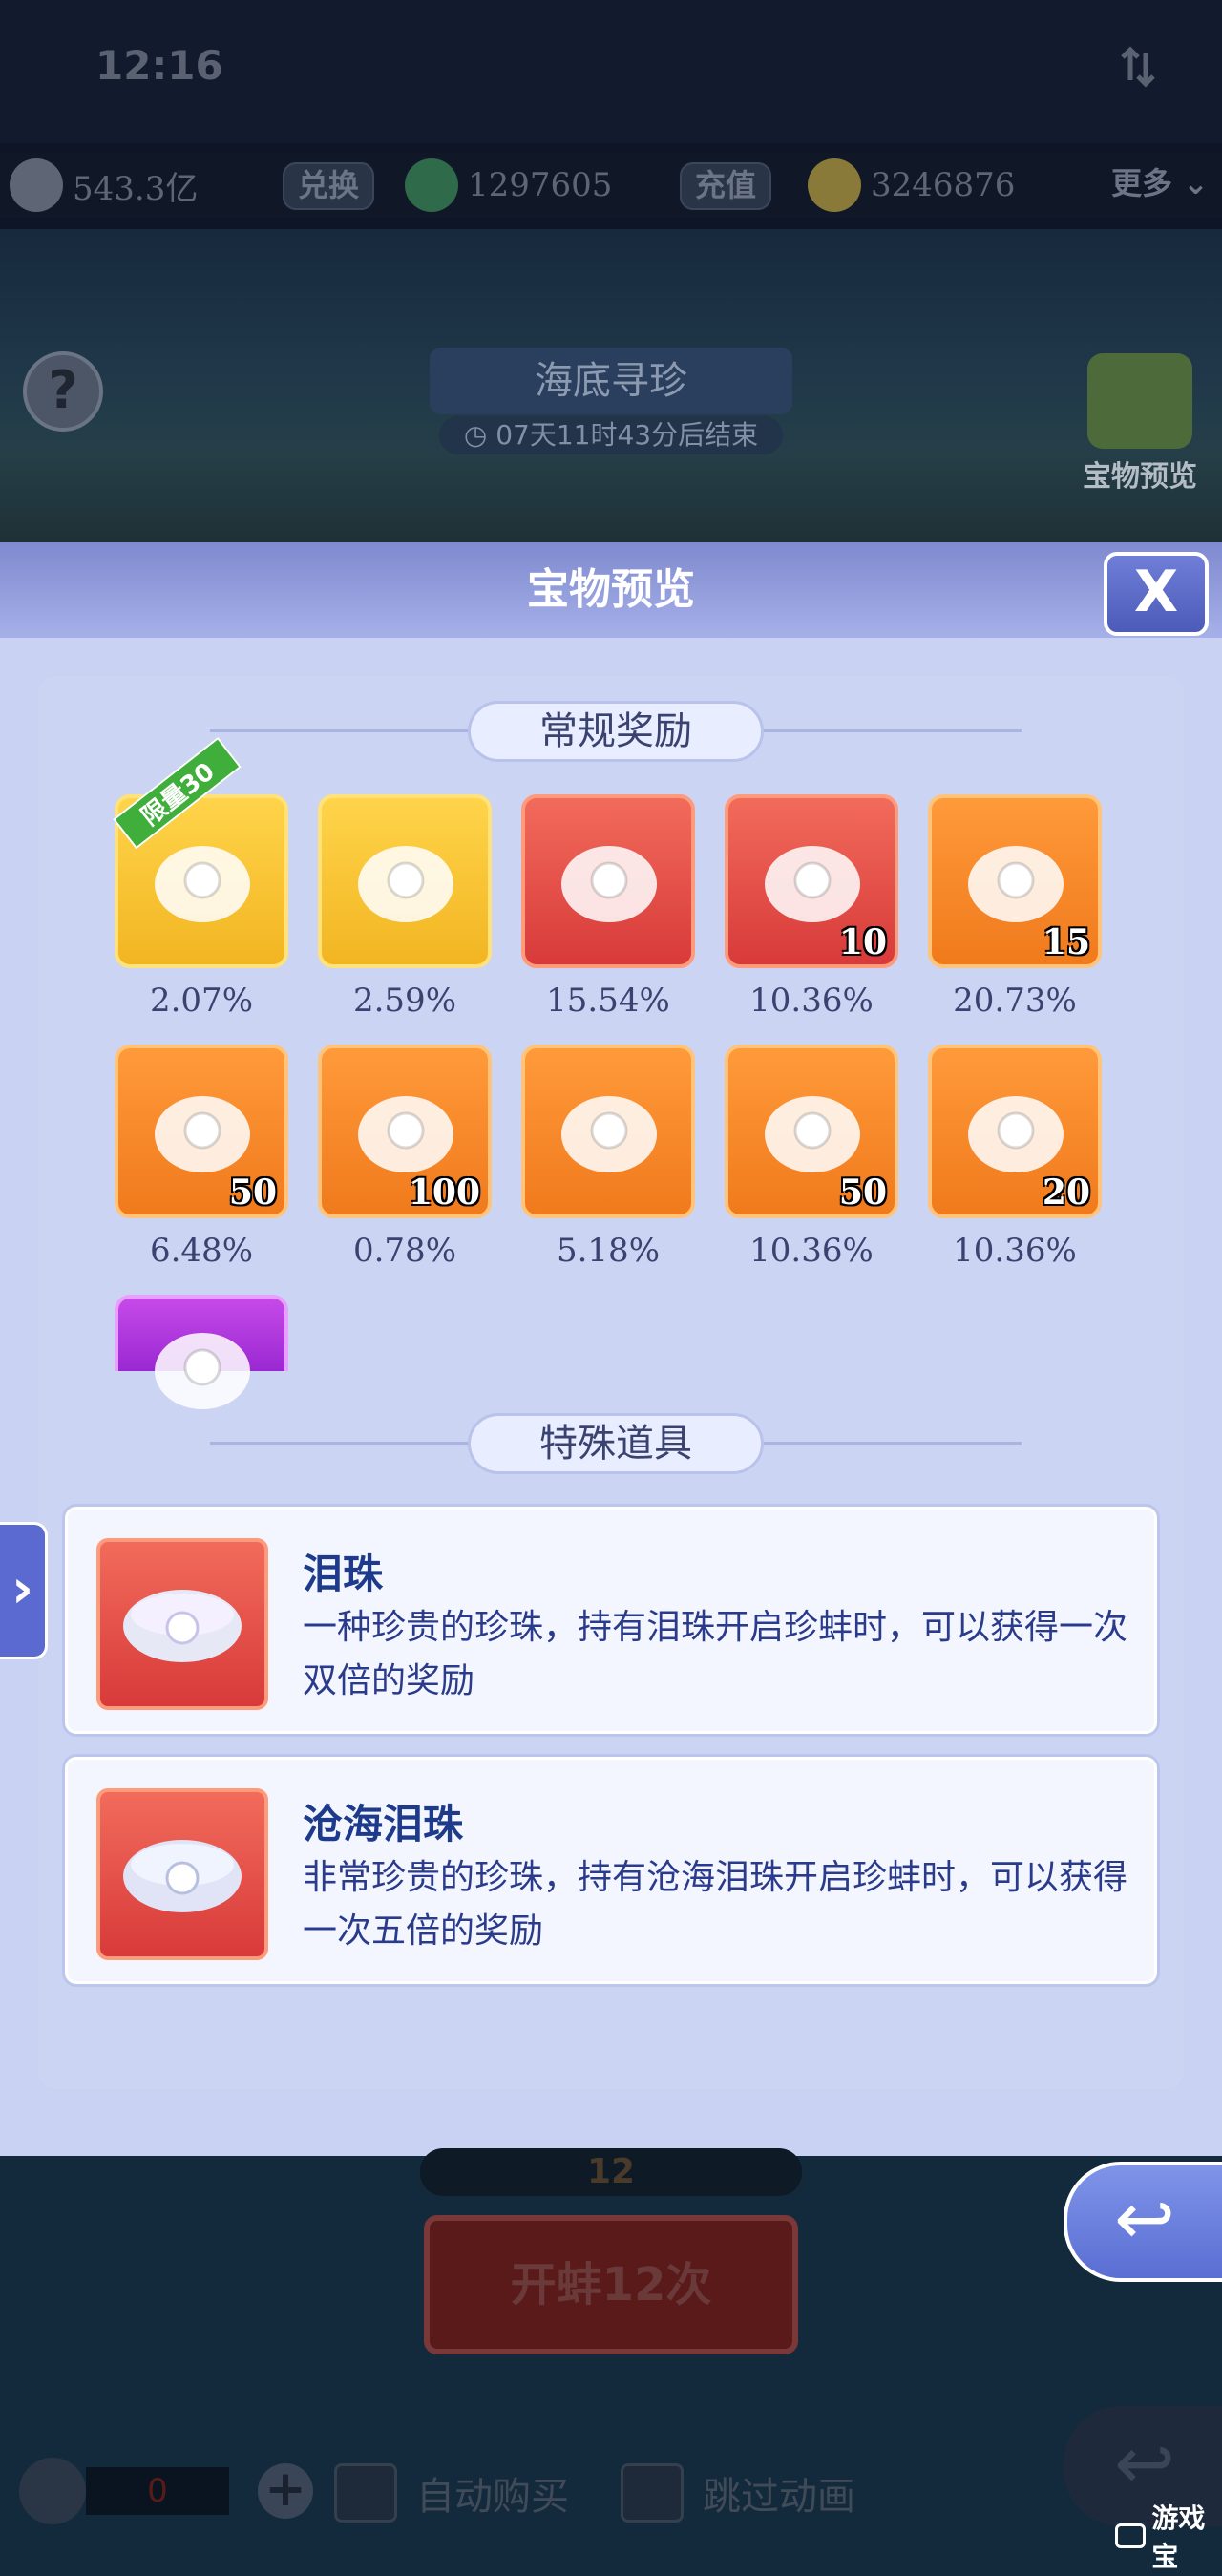  I want to click on pearl-50-icon, so click(202, 1134).